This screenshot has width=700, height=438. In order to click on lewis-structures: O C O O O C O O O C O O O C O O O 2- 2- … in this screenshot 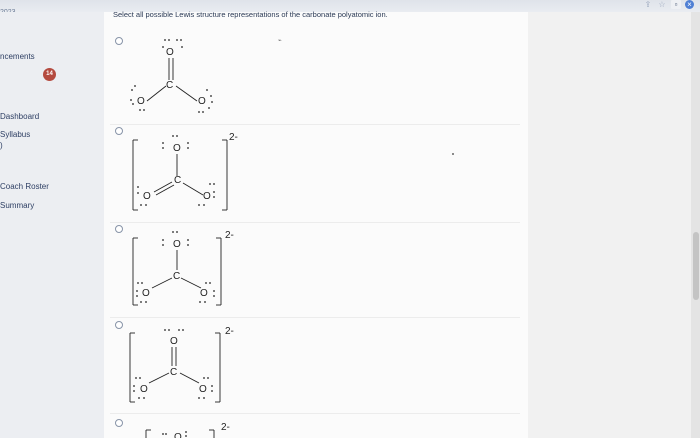, I will do `click(183, 238)`.